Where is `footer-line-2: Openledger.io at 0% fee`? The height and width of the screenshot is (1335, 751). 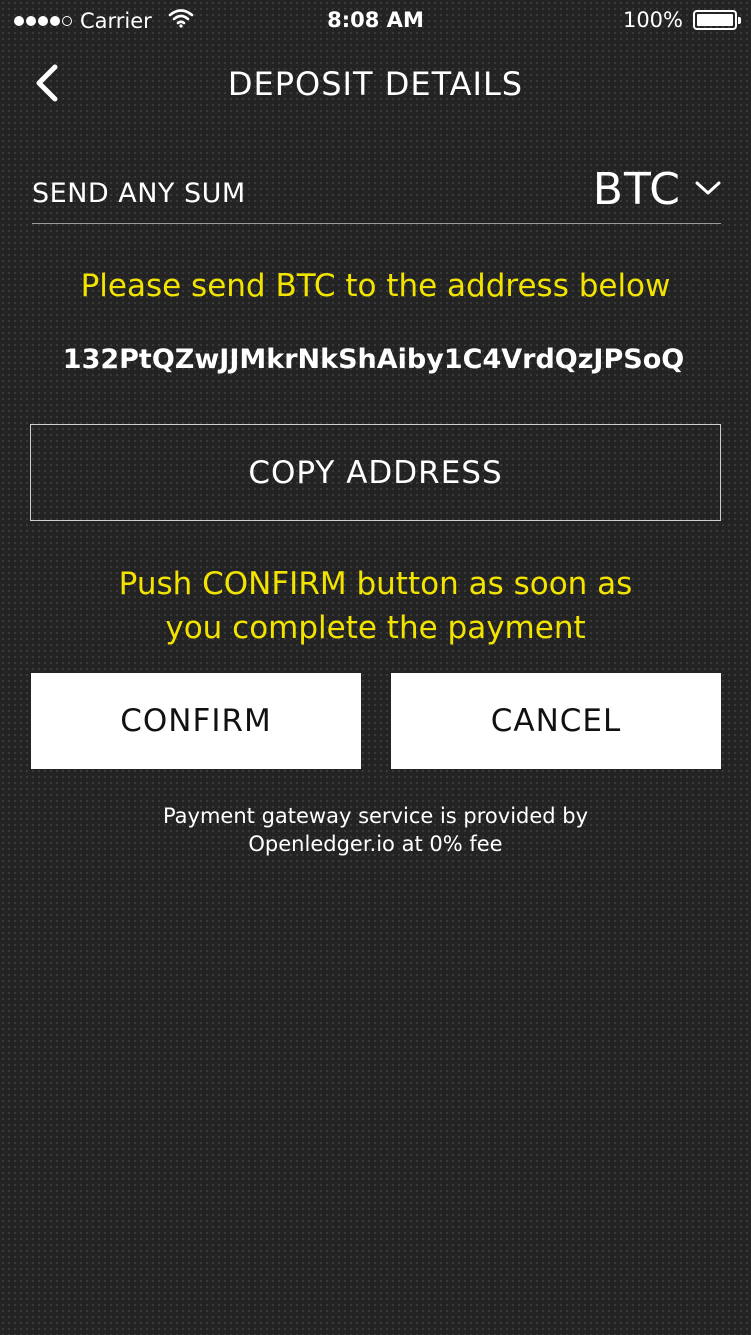
footer-line-2: Openledger.io at 0% fee is located at coordinates (375, 844).